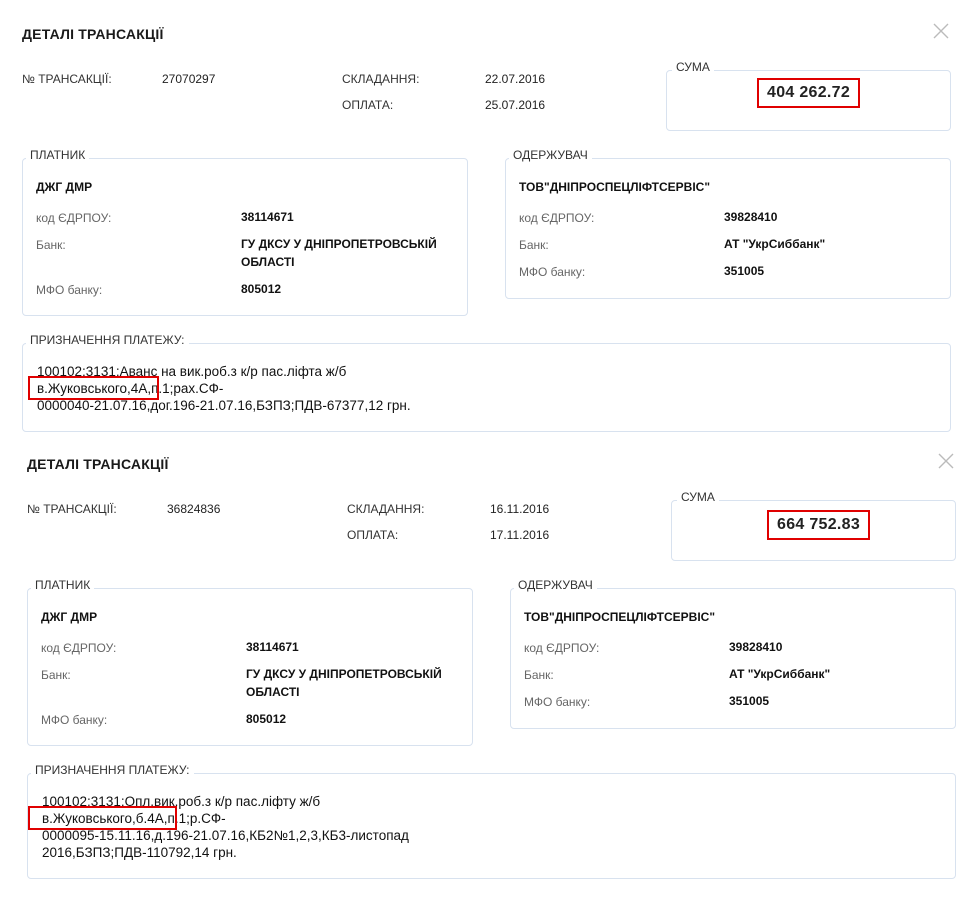  I want to click on tx-number: 27070297, so click(189, 79).